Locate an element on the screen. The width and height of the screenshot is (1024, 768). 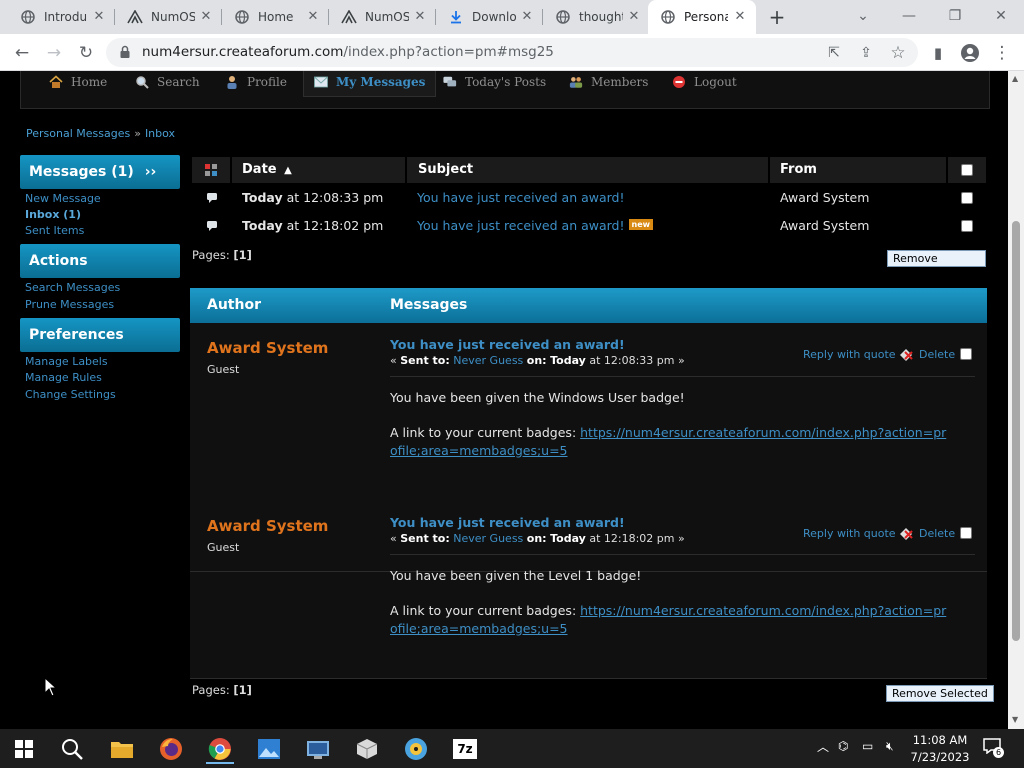
file-explorer-icon is located at coordinates (122, 748).